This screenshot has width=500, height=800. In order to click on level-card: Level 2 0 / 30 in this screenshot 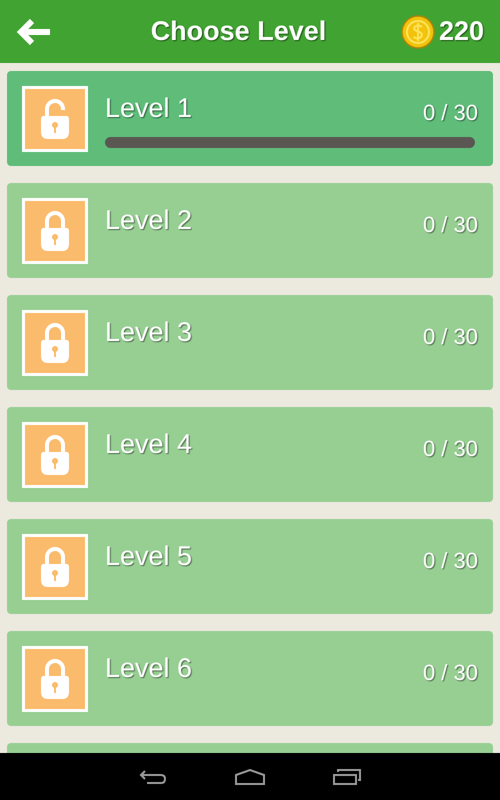, I will do `click(250, 230)`.